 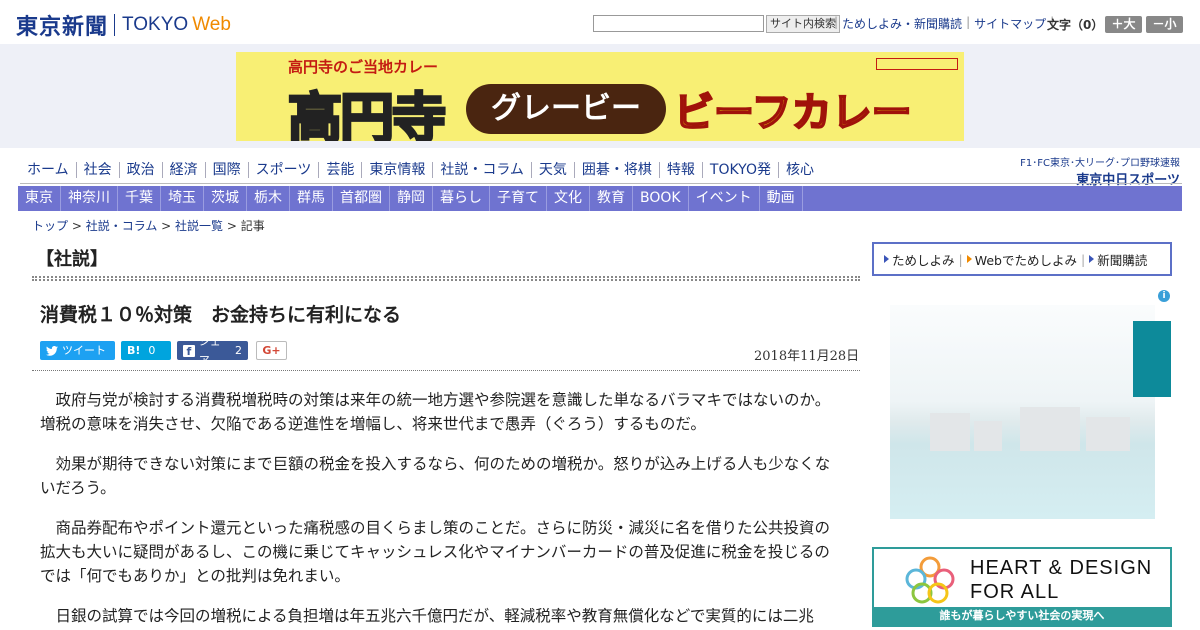 I want to click on nav-item-core: 核心, so click(x=799, y=170).